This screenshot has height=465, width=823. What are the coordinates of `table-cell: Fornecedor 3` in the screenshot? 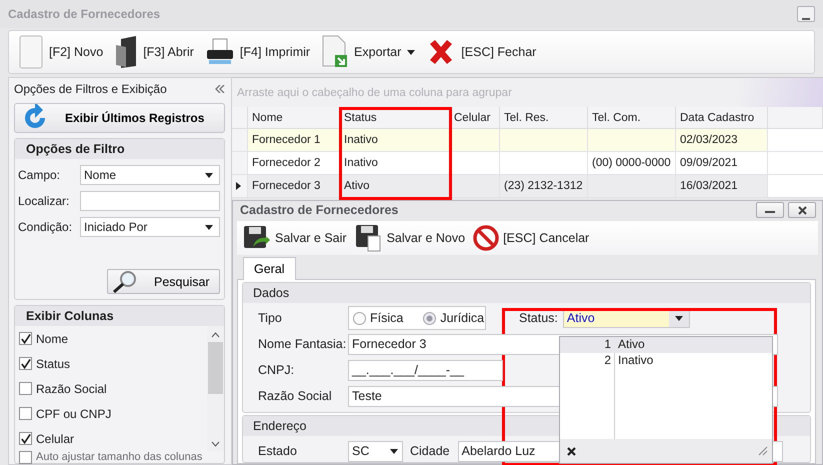 It's located at (294, 186).